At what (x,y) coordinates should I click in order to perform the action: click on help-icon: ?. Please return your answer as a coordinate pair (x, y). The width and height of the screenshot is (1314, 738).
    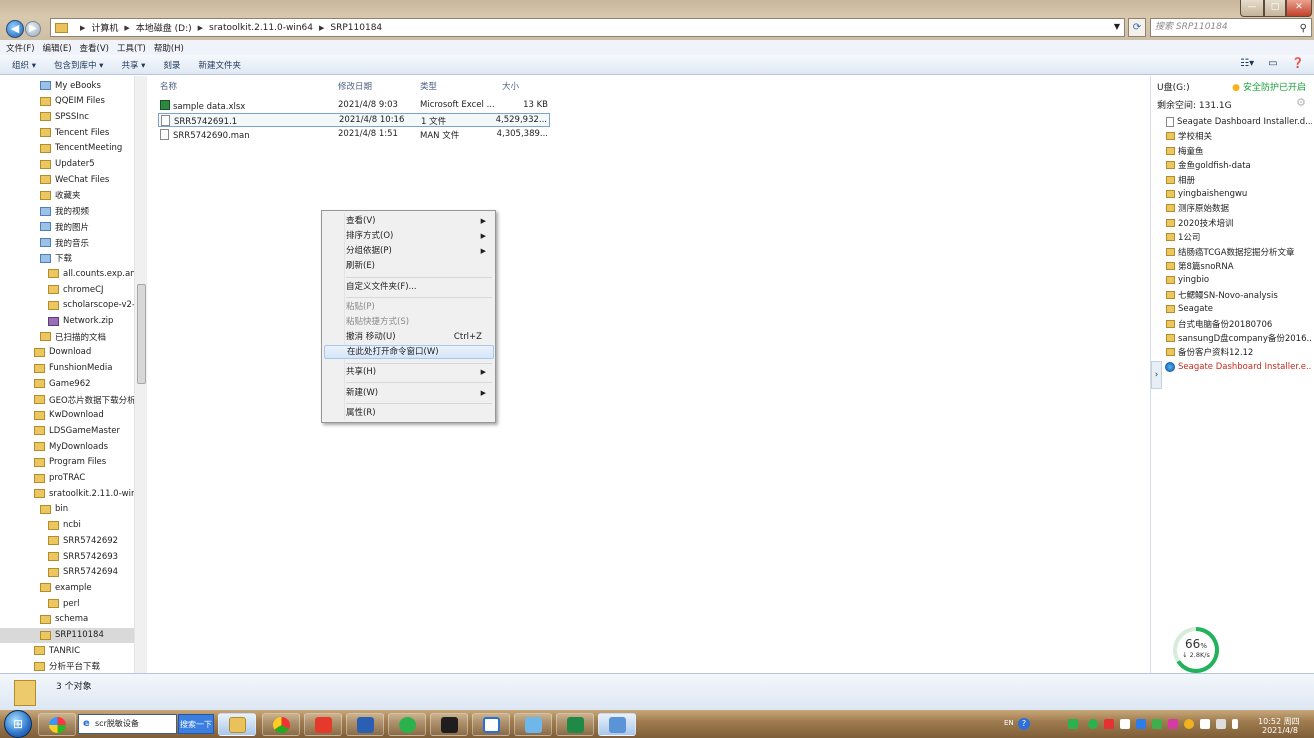
    Looking at the image, I should click on (1024, 724).